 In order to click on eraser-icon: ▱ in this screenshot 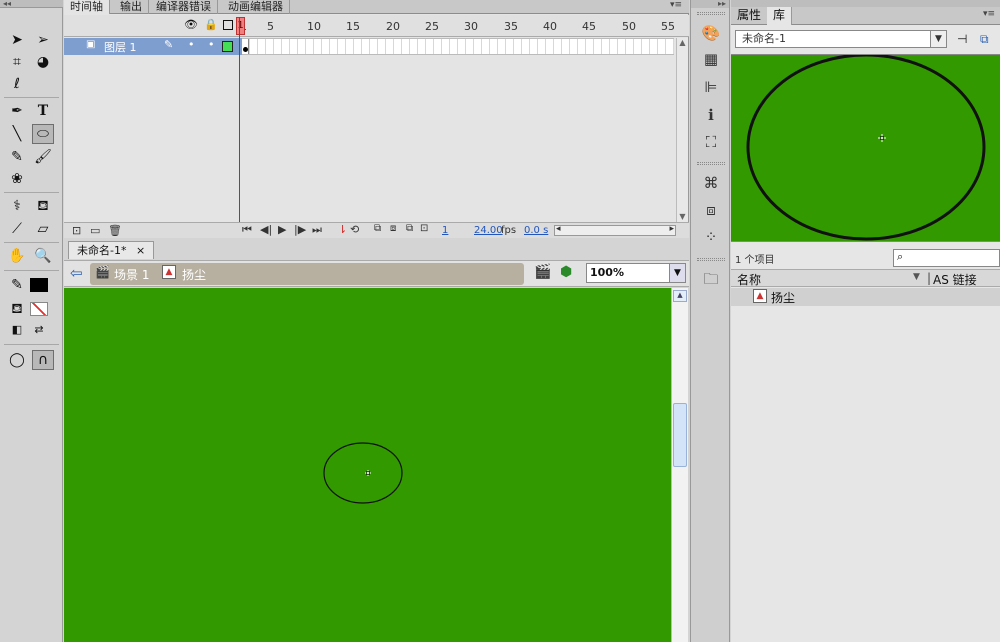, I will do `click(43, 229)`.